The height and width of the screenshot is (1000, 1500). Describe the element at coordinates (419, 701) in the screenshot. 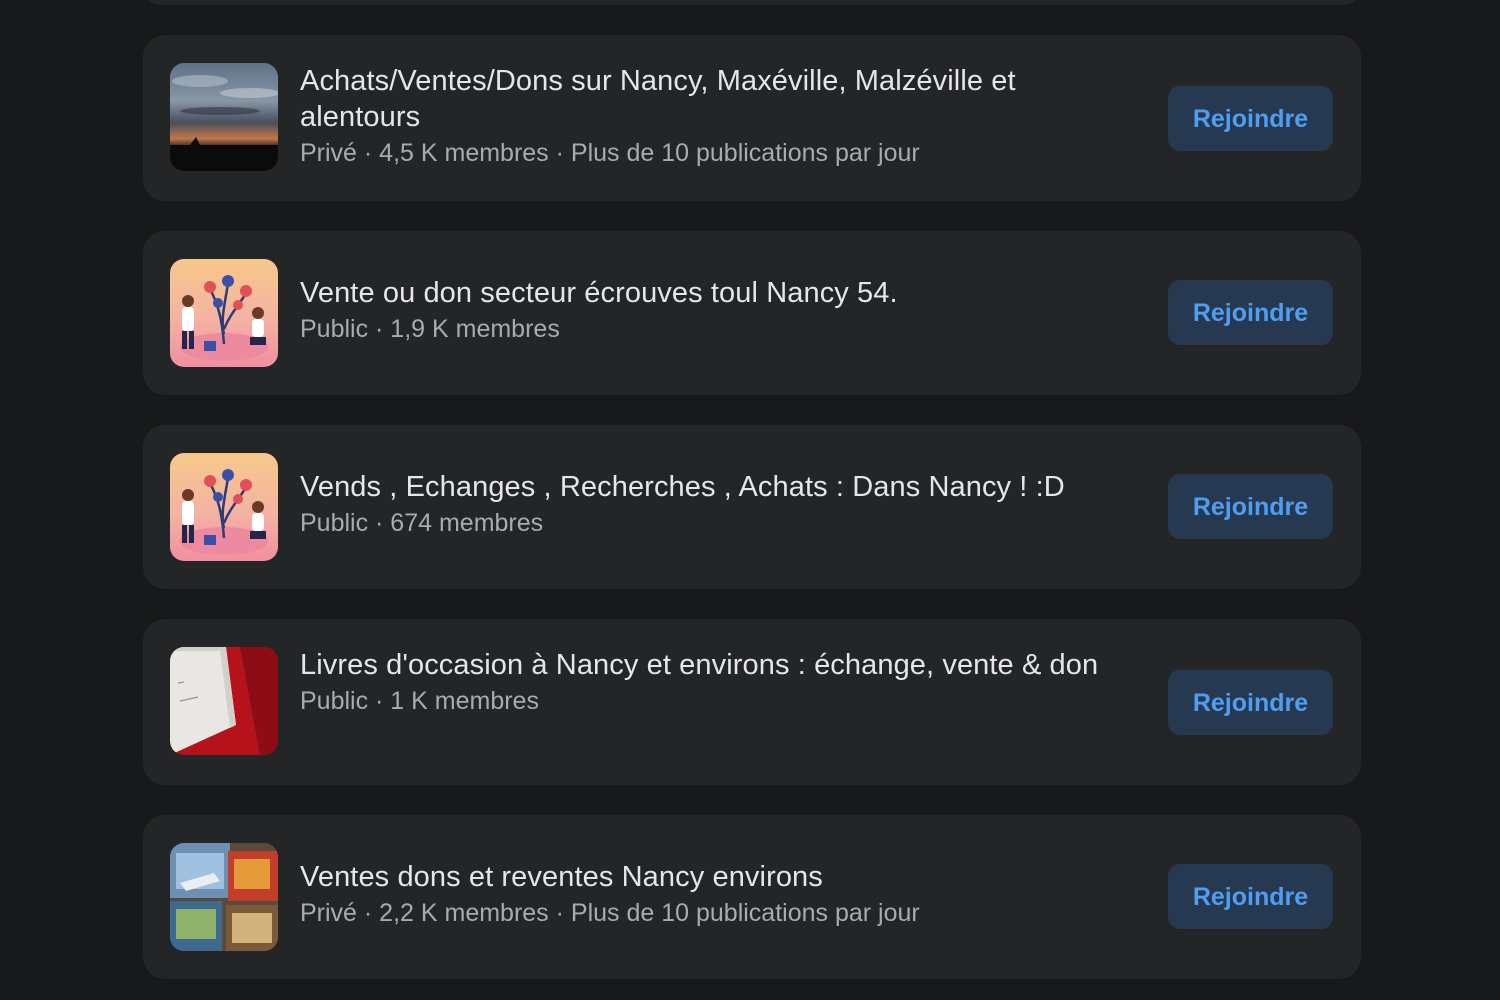

I see `group-meta: Public · 1 K membres` at that location.